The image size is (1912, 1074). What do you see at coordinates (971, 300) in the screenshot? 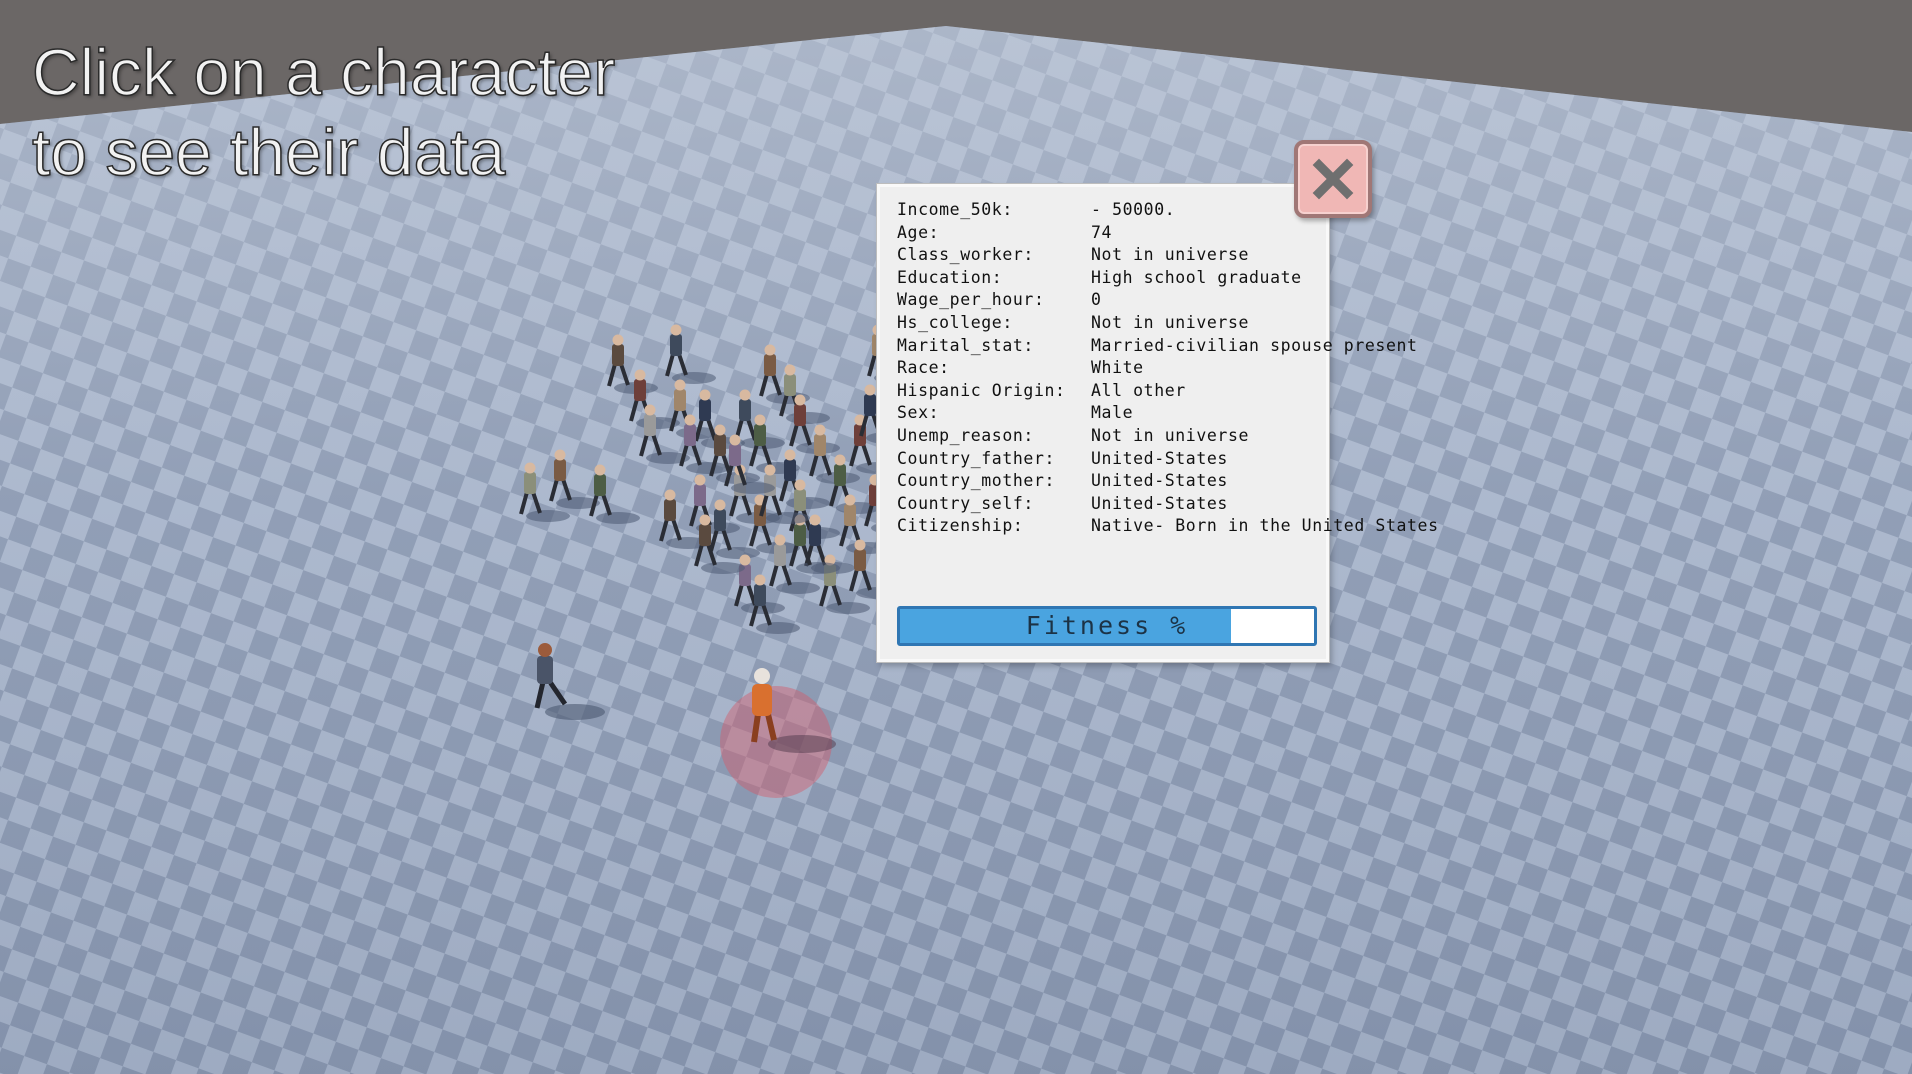
I see `data-row-label: Wage_per_hour:` at bounding box center [971, 300].